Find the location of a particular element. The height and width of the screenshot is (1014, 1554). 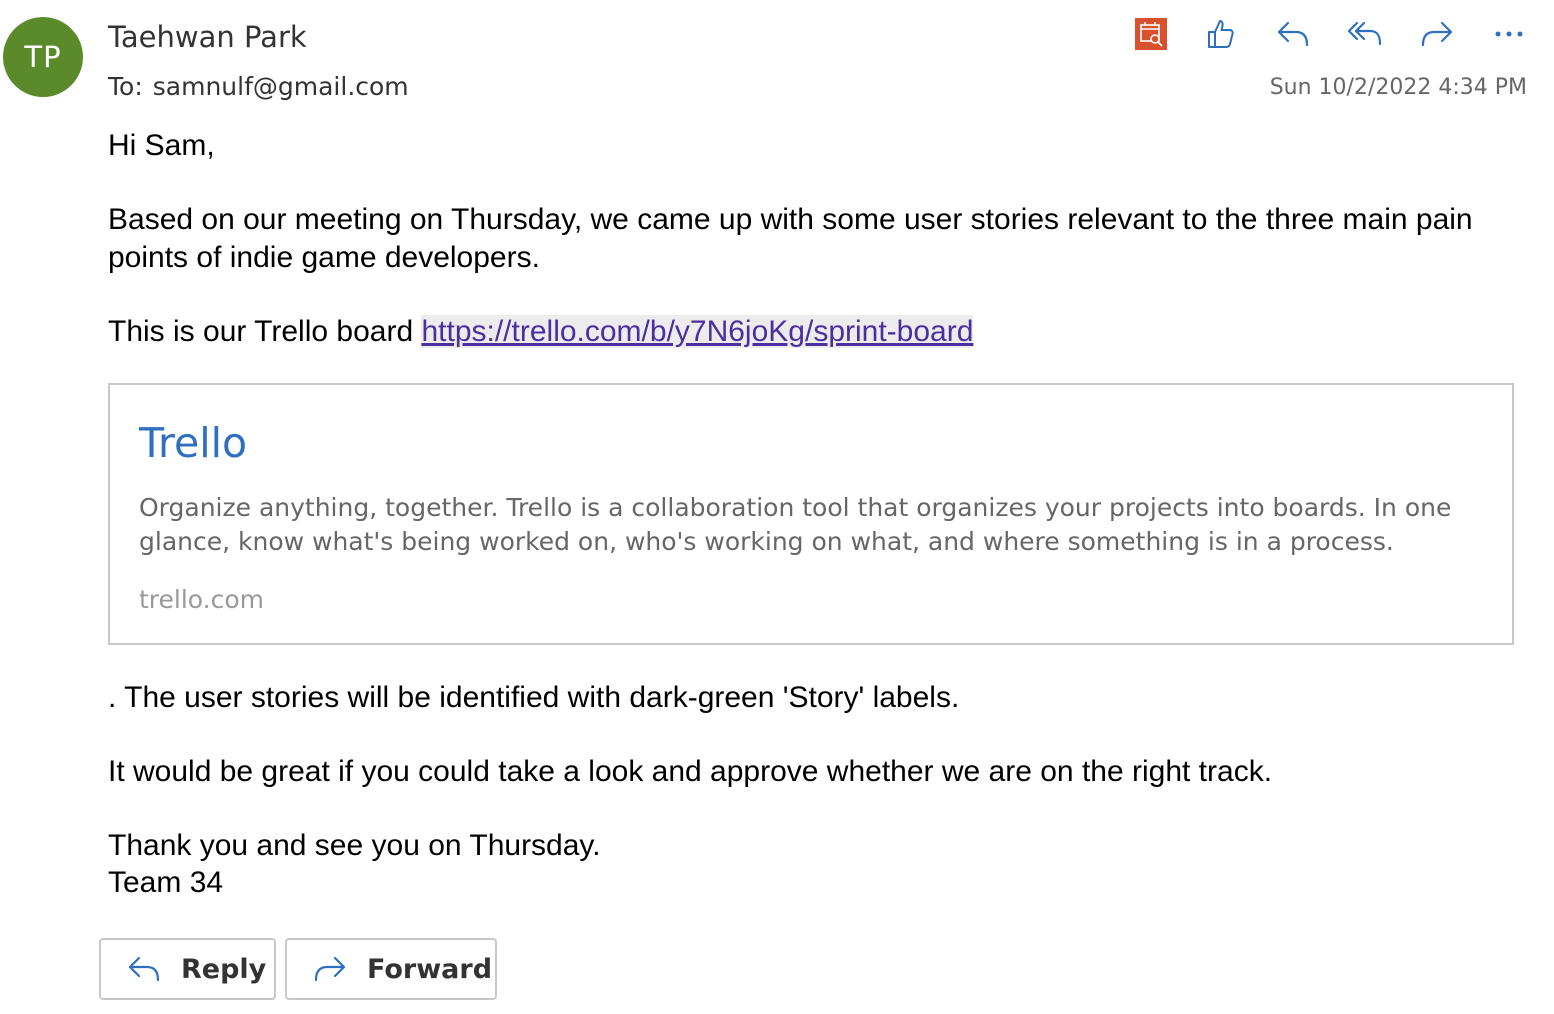

link-preview-domain: trello.com is located at coordinates (201, 599).